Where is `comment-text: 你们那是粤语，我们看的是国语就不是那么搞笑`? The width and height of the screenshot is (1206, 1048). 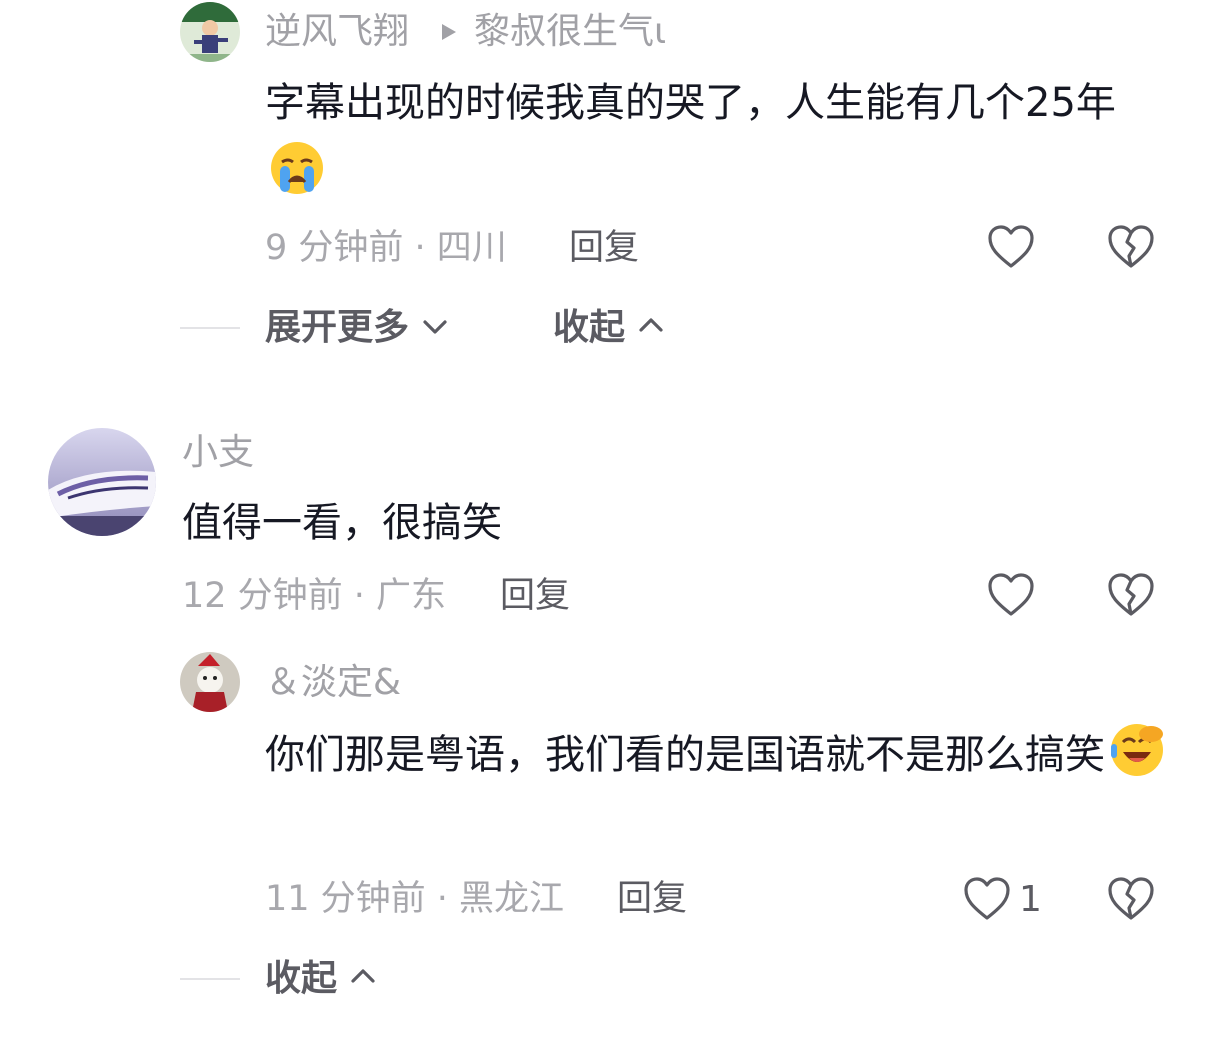
comment-text: 你们那是粤语，我们看的是国语就不是那么搞笑 is located at coordinates (685, 755).